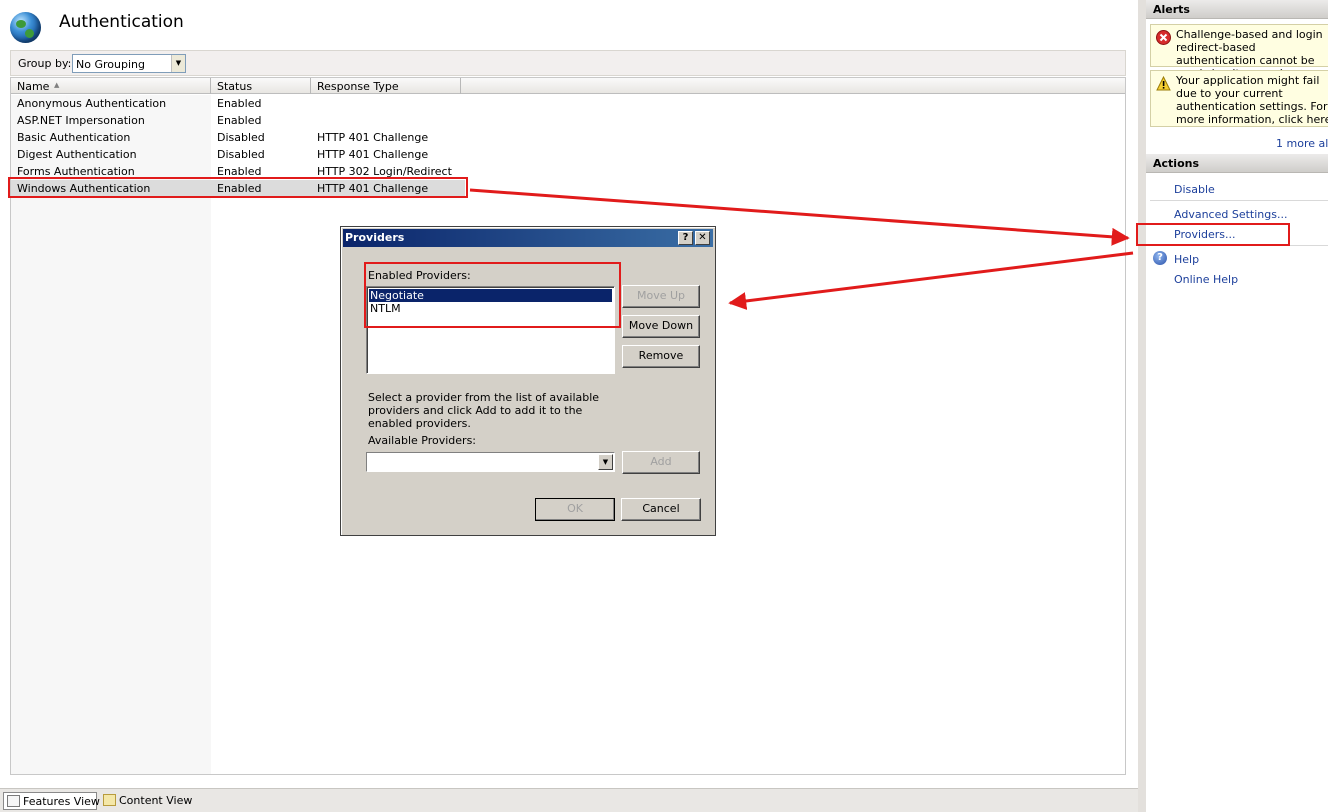  What do you see at coordinates (931, 280) in the screenshot?
I see `arrow-to-dialog` at bounding box center [931, 280].